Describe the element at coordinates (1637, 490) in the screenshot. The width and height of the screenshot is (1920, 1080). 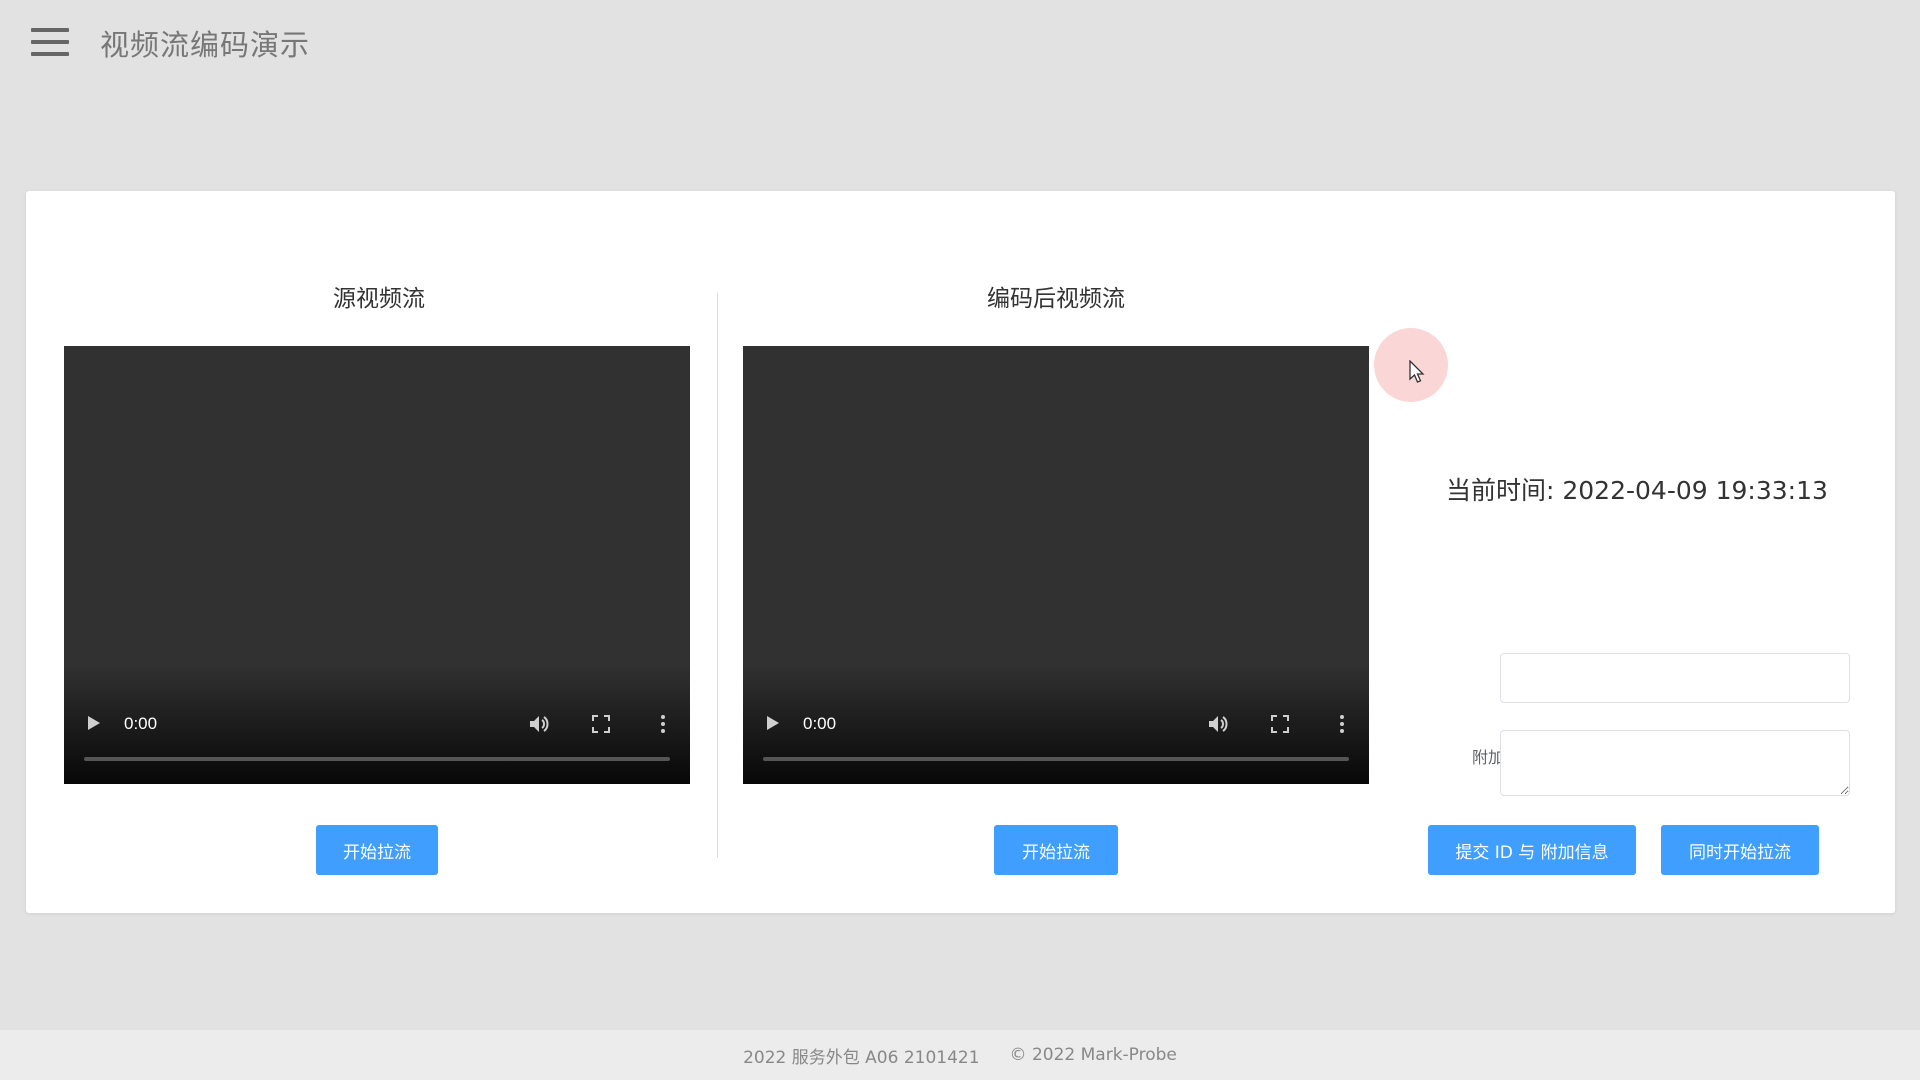
I see `current-time-label: 当前时间: 2022-04-09 19:33:13` at that location.